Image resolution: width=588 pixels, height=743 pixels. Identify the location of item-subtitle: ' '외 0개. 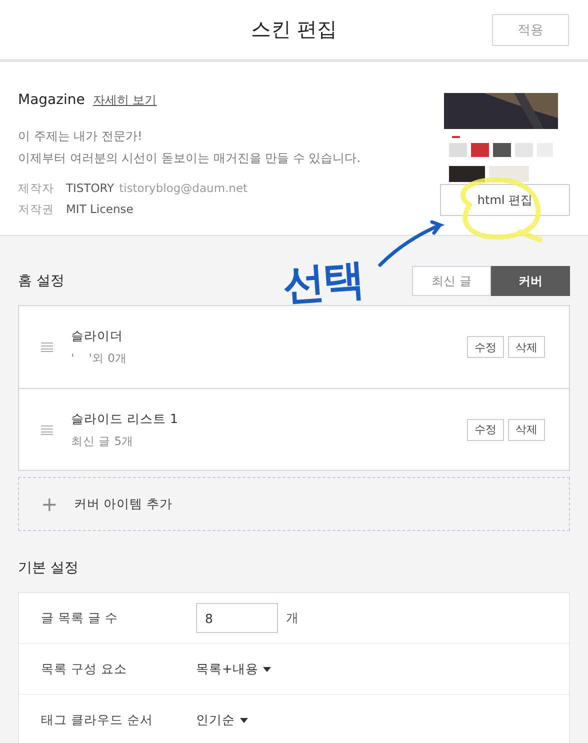
(99, 358).